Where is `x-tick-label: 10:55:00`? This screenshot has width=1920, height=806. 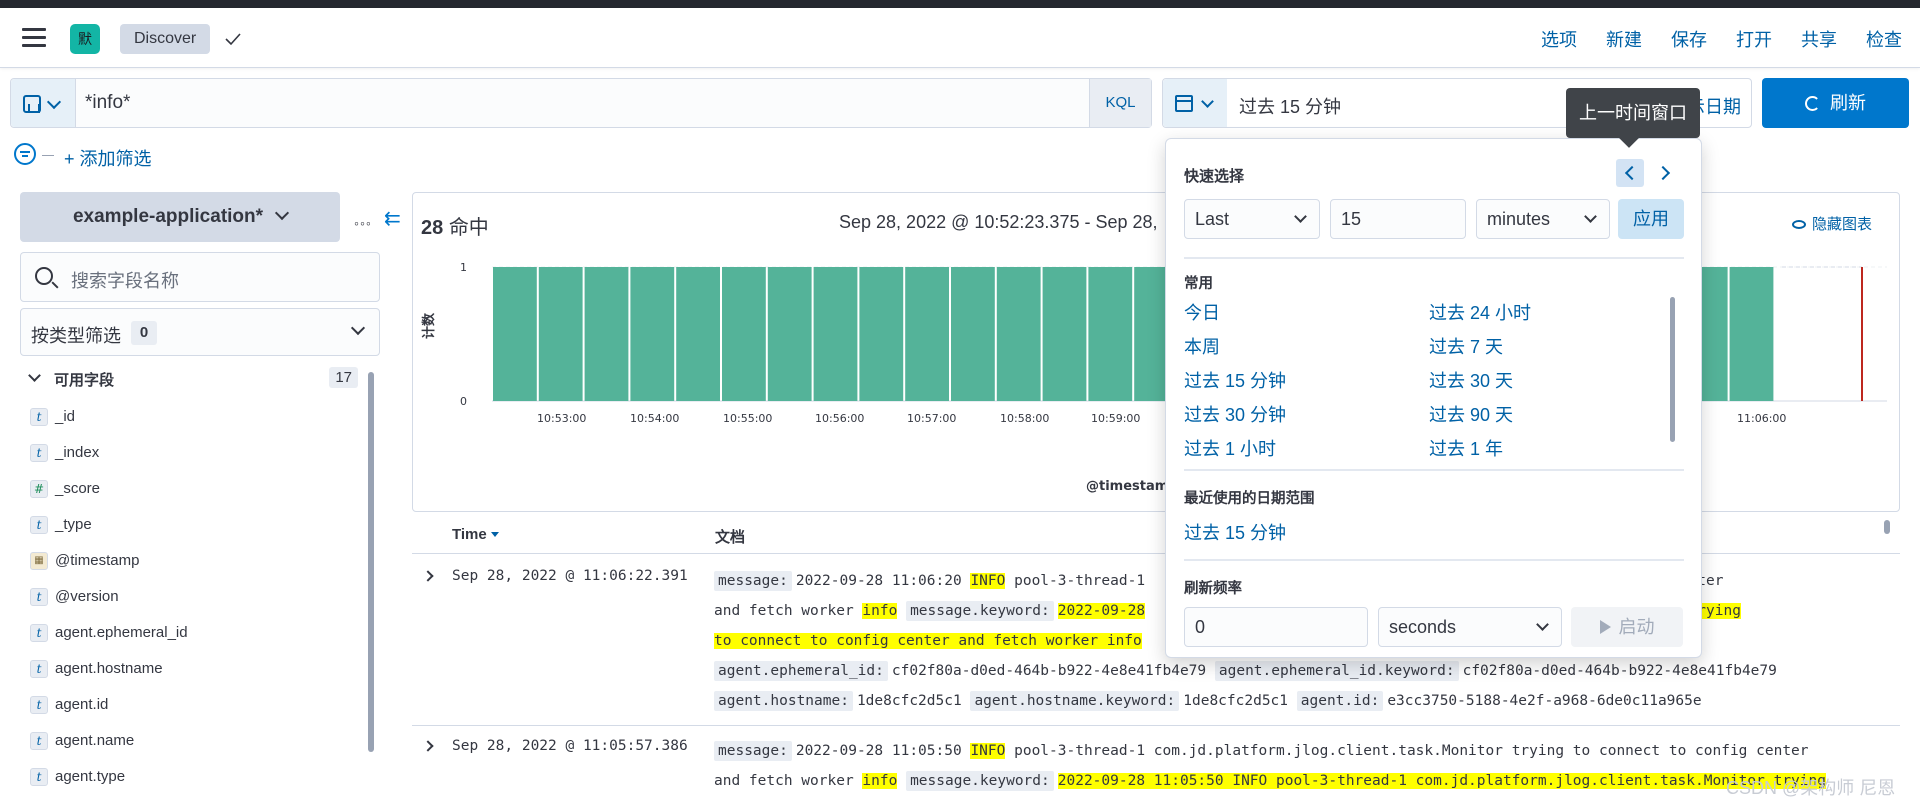
x-tick-label: 10:55:00 is located at coordinates (747, 418).